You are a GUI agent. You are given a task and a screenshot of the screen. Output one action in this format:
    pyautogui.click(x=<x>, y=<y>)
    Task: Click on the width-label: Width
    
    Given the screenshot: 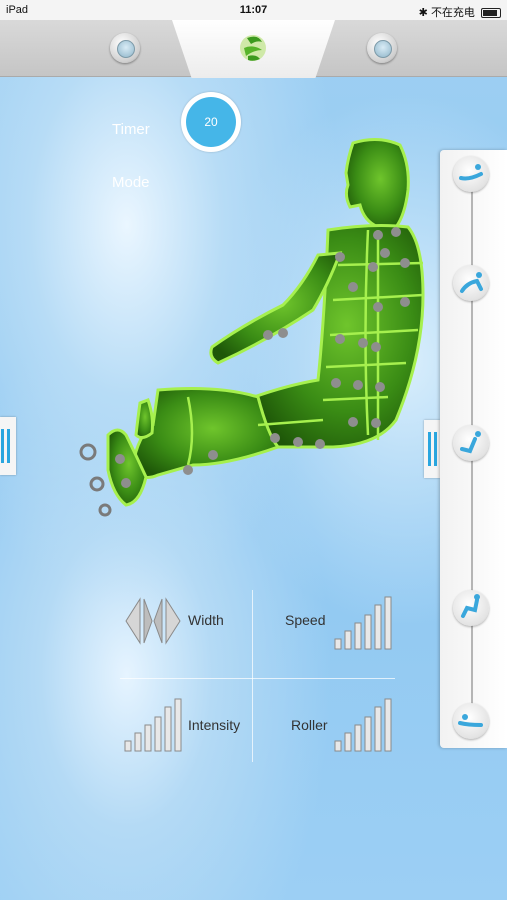 What is the action you would take?
    pyautogui.click(x=206, y=620)
    